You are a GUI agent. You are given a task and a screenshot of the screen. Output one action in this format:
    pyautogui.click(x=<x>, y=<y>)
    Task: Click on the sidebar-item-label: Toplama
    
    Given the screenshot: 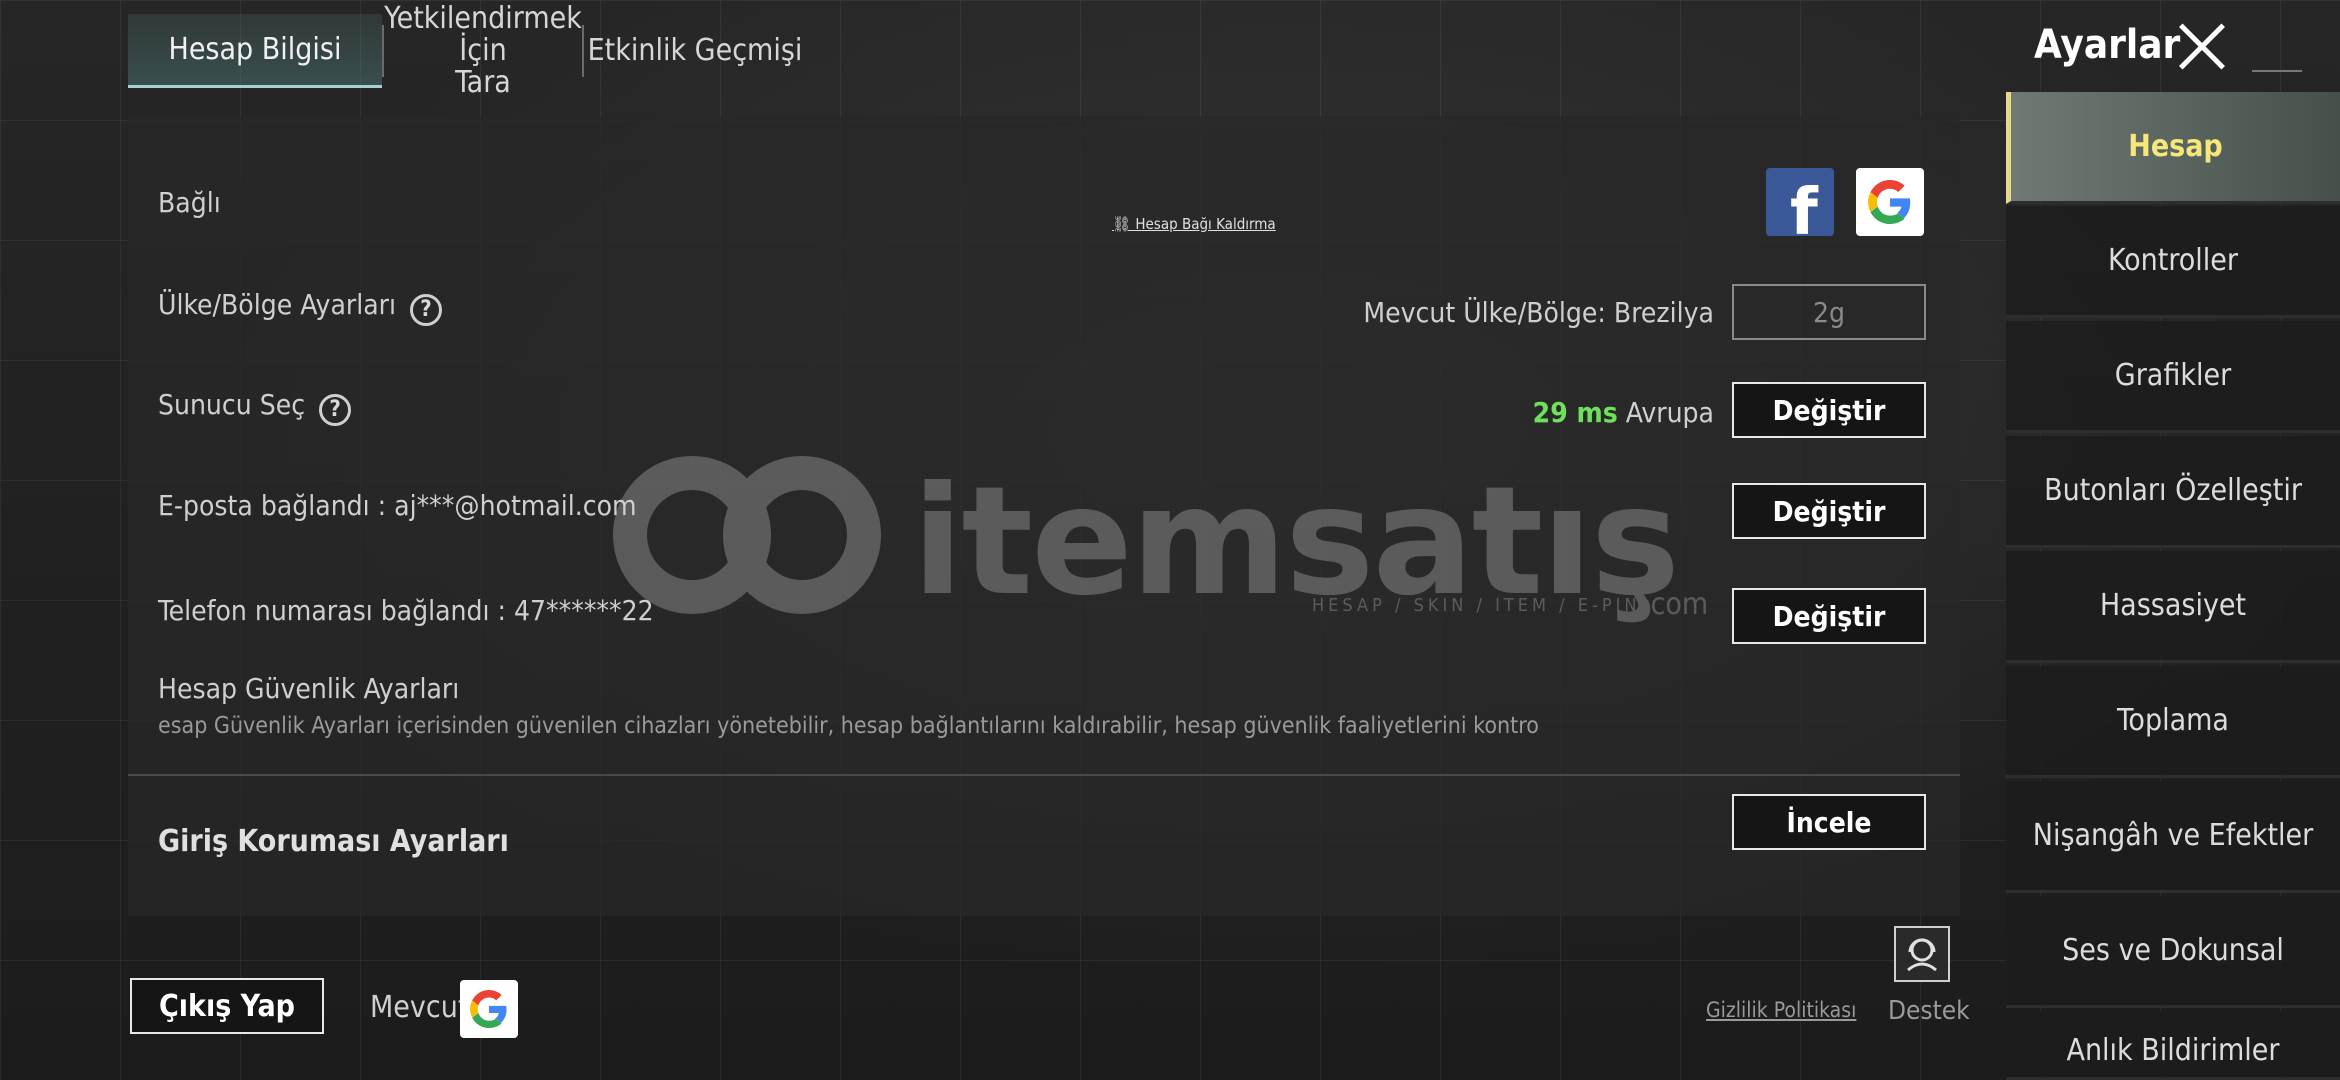 What is the action you would take?
    pyautogui.click(x=2173, y=720)
    